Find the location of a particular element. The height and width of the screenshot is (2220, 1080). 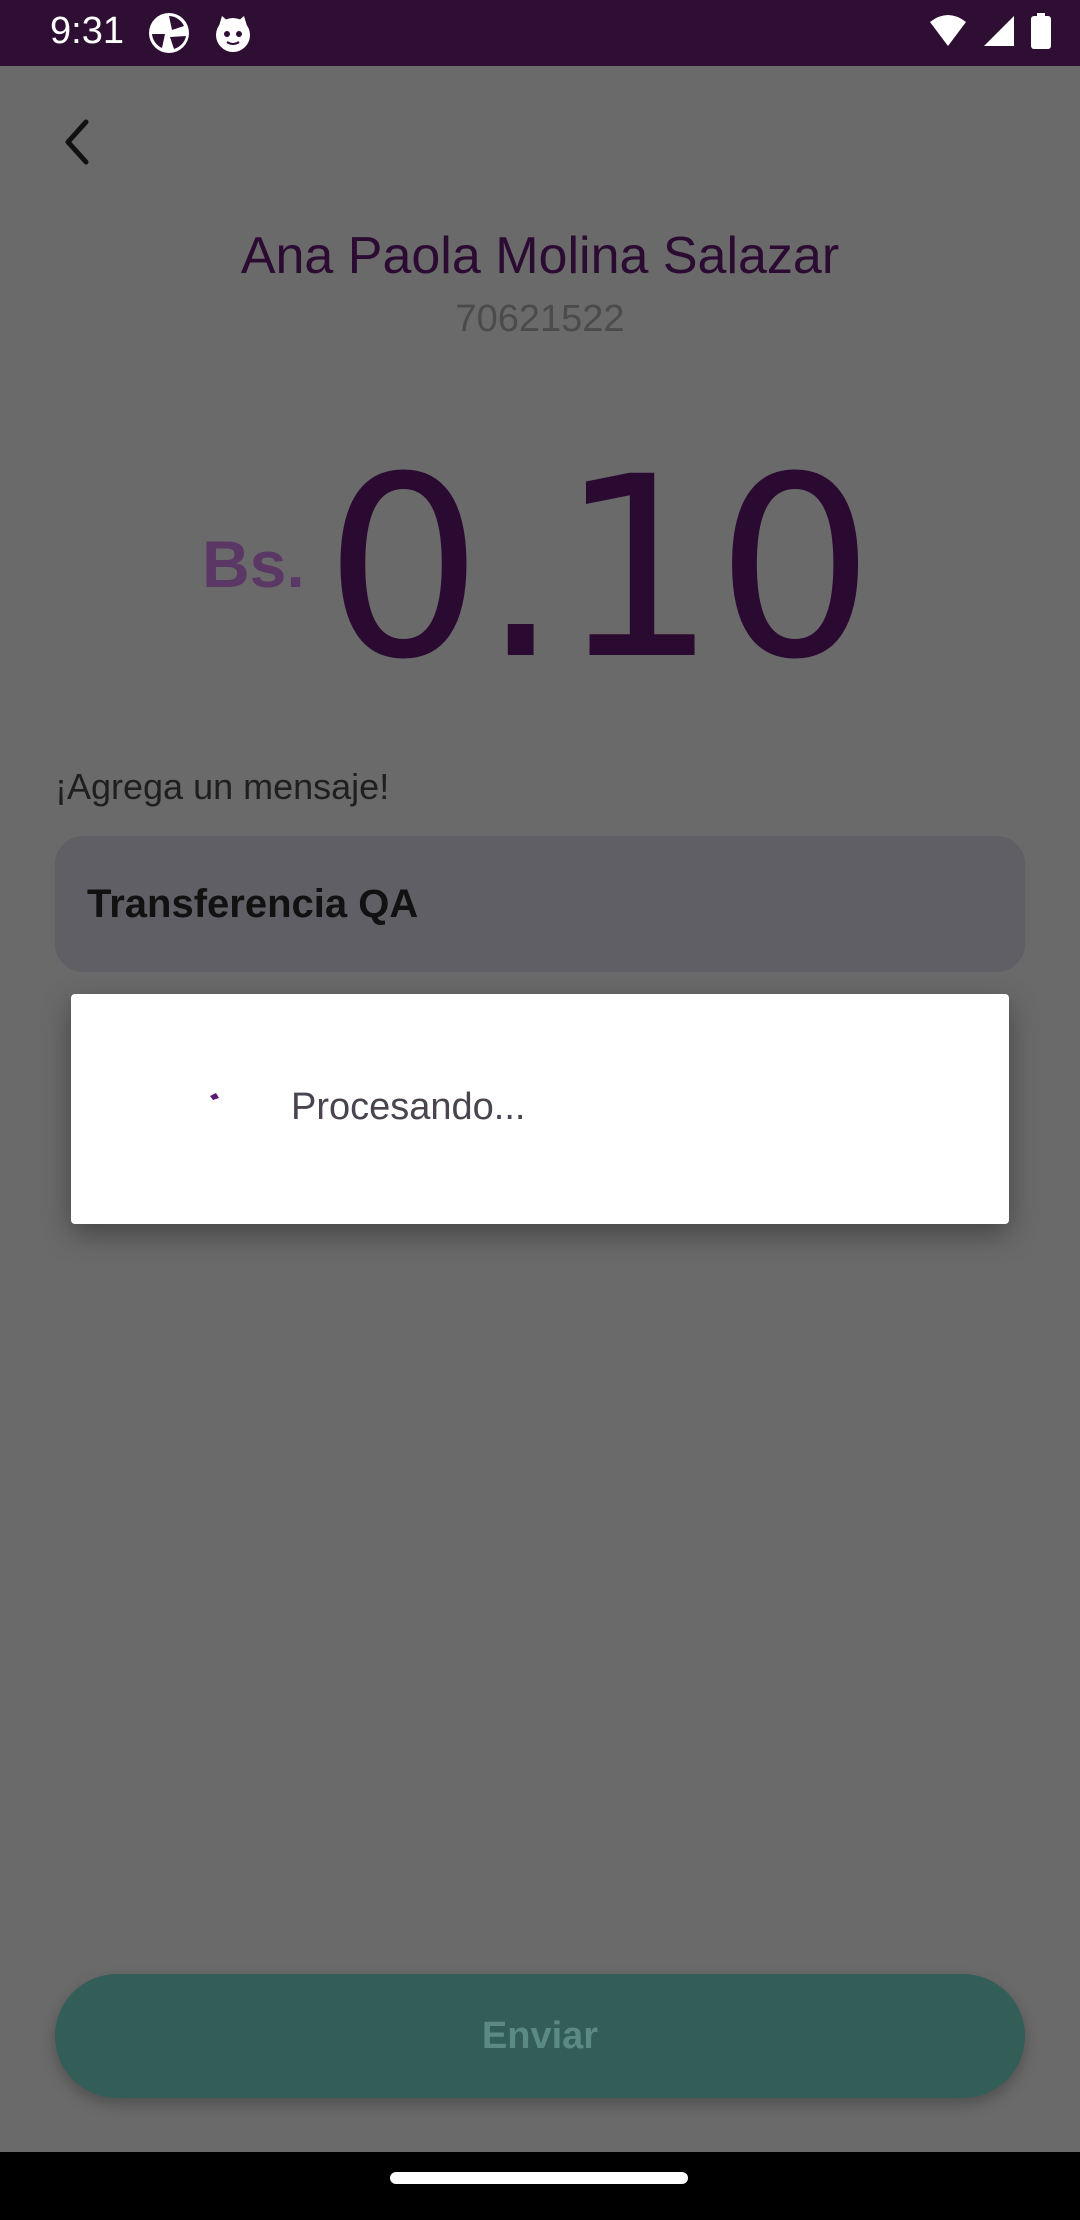

send-button: Enviar is located at coordinates (540, 2036).